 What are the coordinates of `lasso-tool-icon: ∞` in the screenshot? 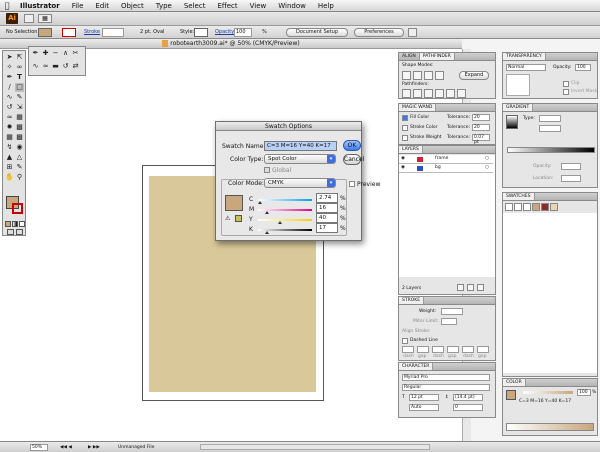 It's located at (19, 67).